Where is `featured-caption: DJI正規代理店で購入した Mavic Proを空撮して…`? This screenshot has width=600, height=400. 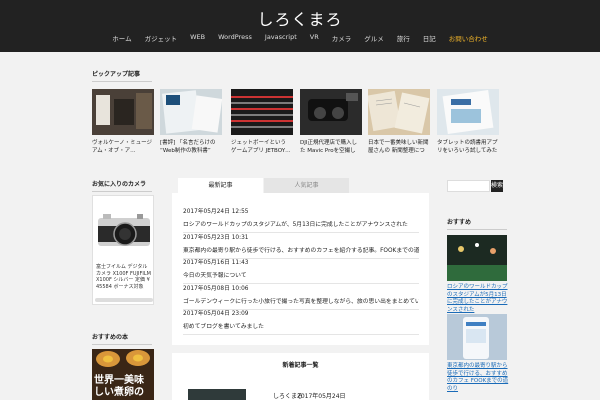
featured-caption: DJI正規代理店で購入した Mavic Proを空撮して… is located at coordinates (331, 147).